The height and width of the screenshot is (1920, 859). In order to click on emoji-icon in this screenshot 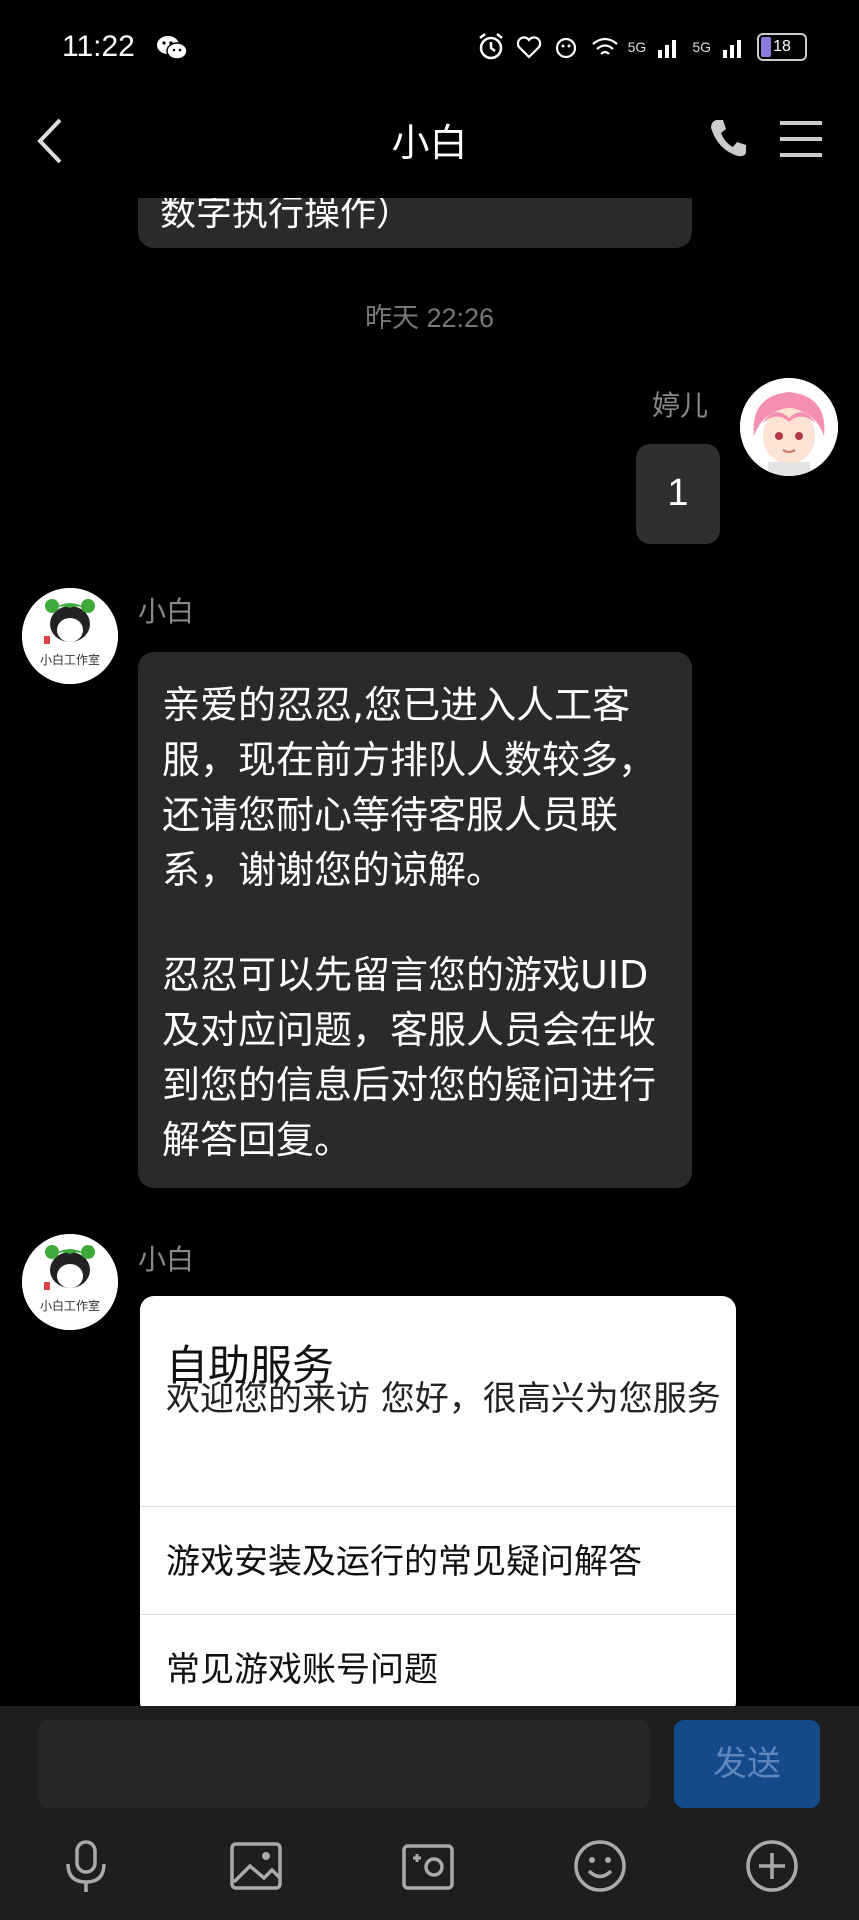, I will do `click(600, 1866)`.